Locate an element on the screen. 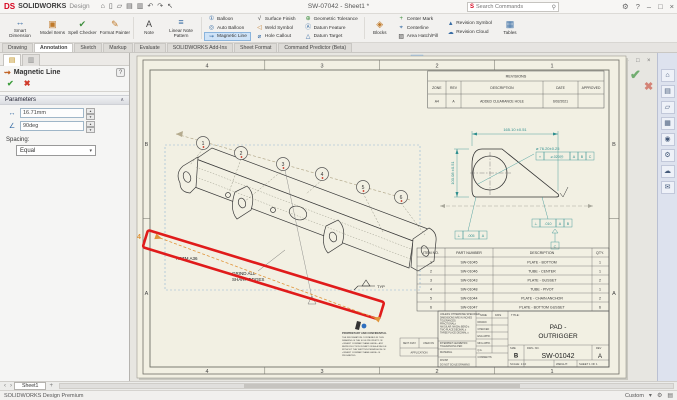  cancel-button: ✖ is located at coordinates (27, 83).